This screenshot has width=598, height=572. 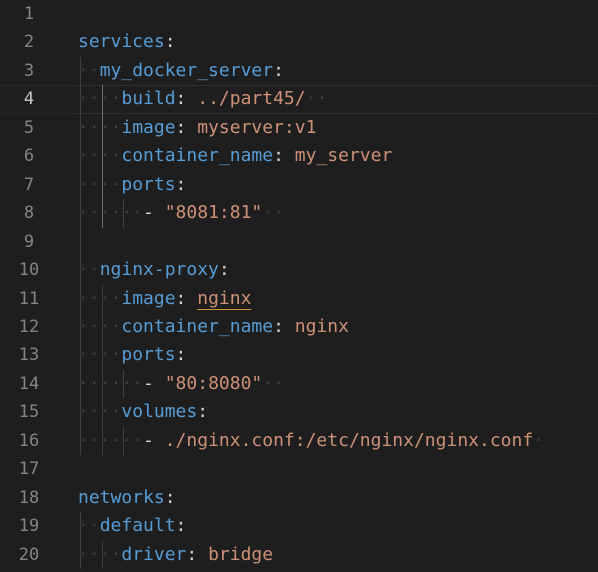 I want to click on code-line: 4 ····build: ../part45/··, so click(x=299, y=99).